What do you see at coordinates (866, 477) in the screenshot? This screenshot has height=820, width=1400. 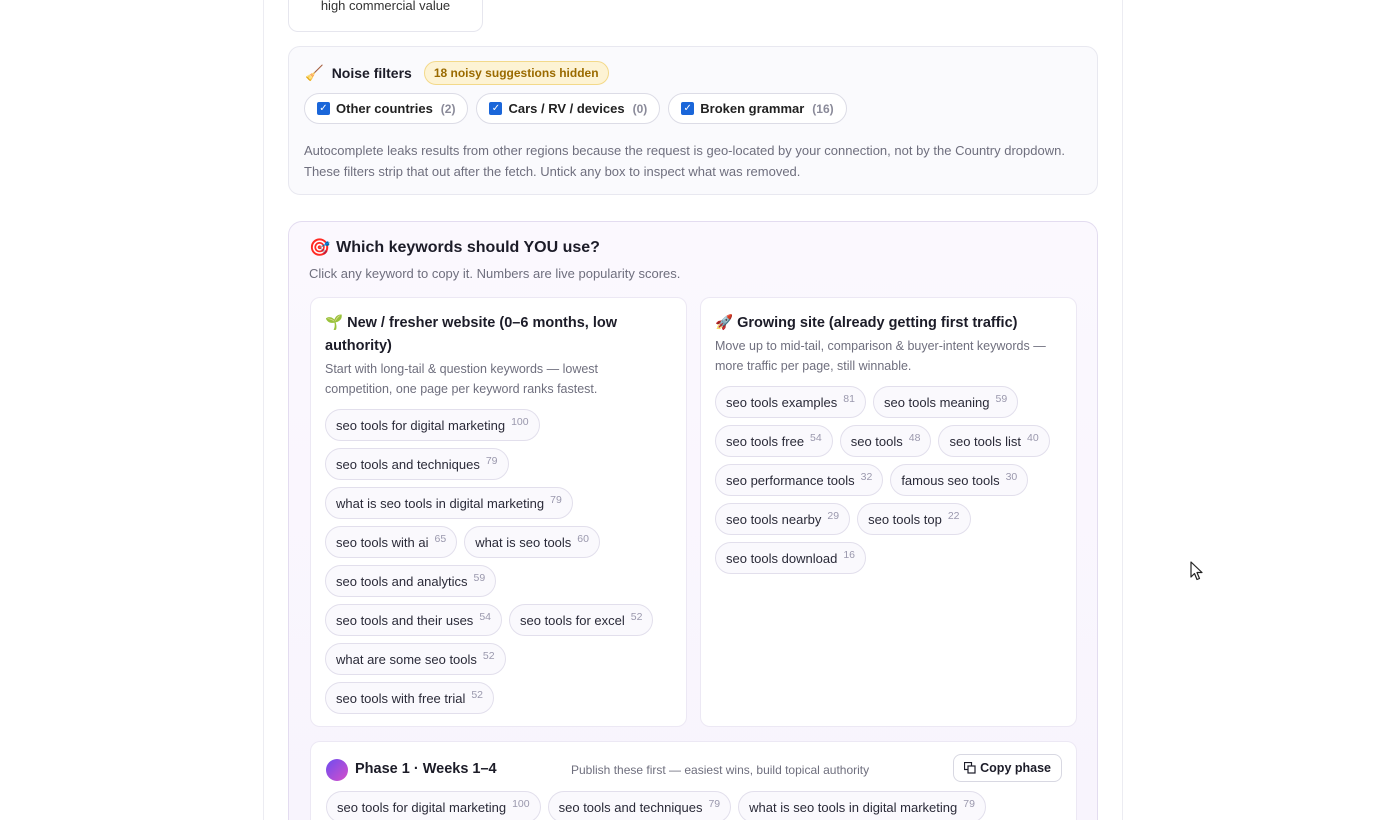 I see `keyword-score: 32` at bounding box center [866, 477].